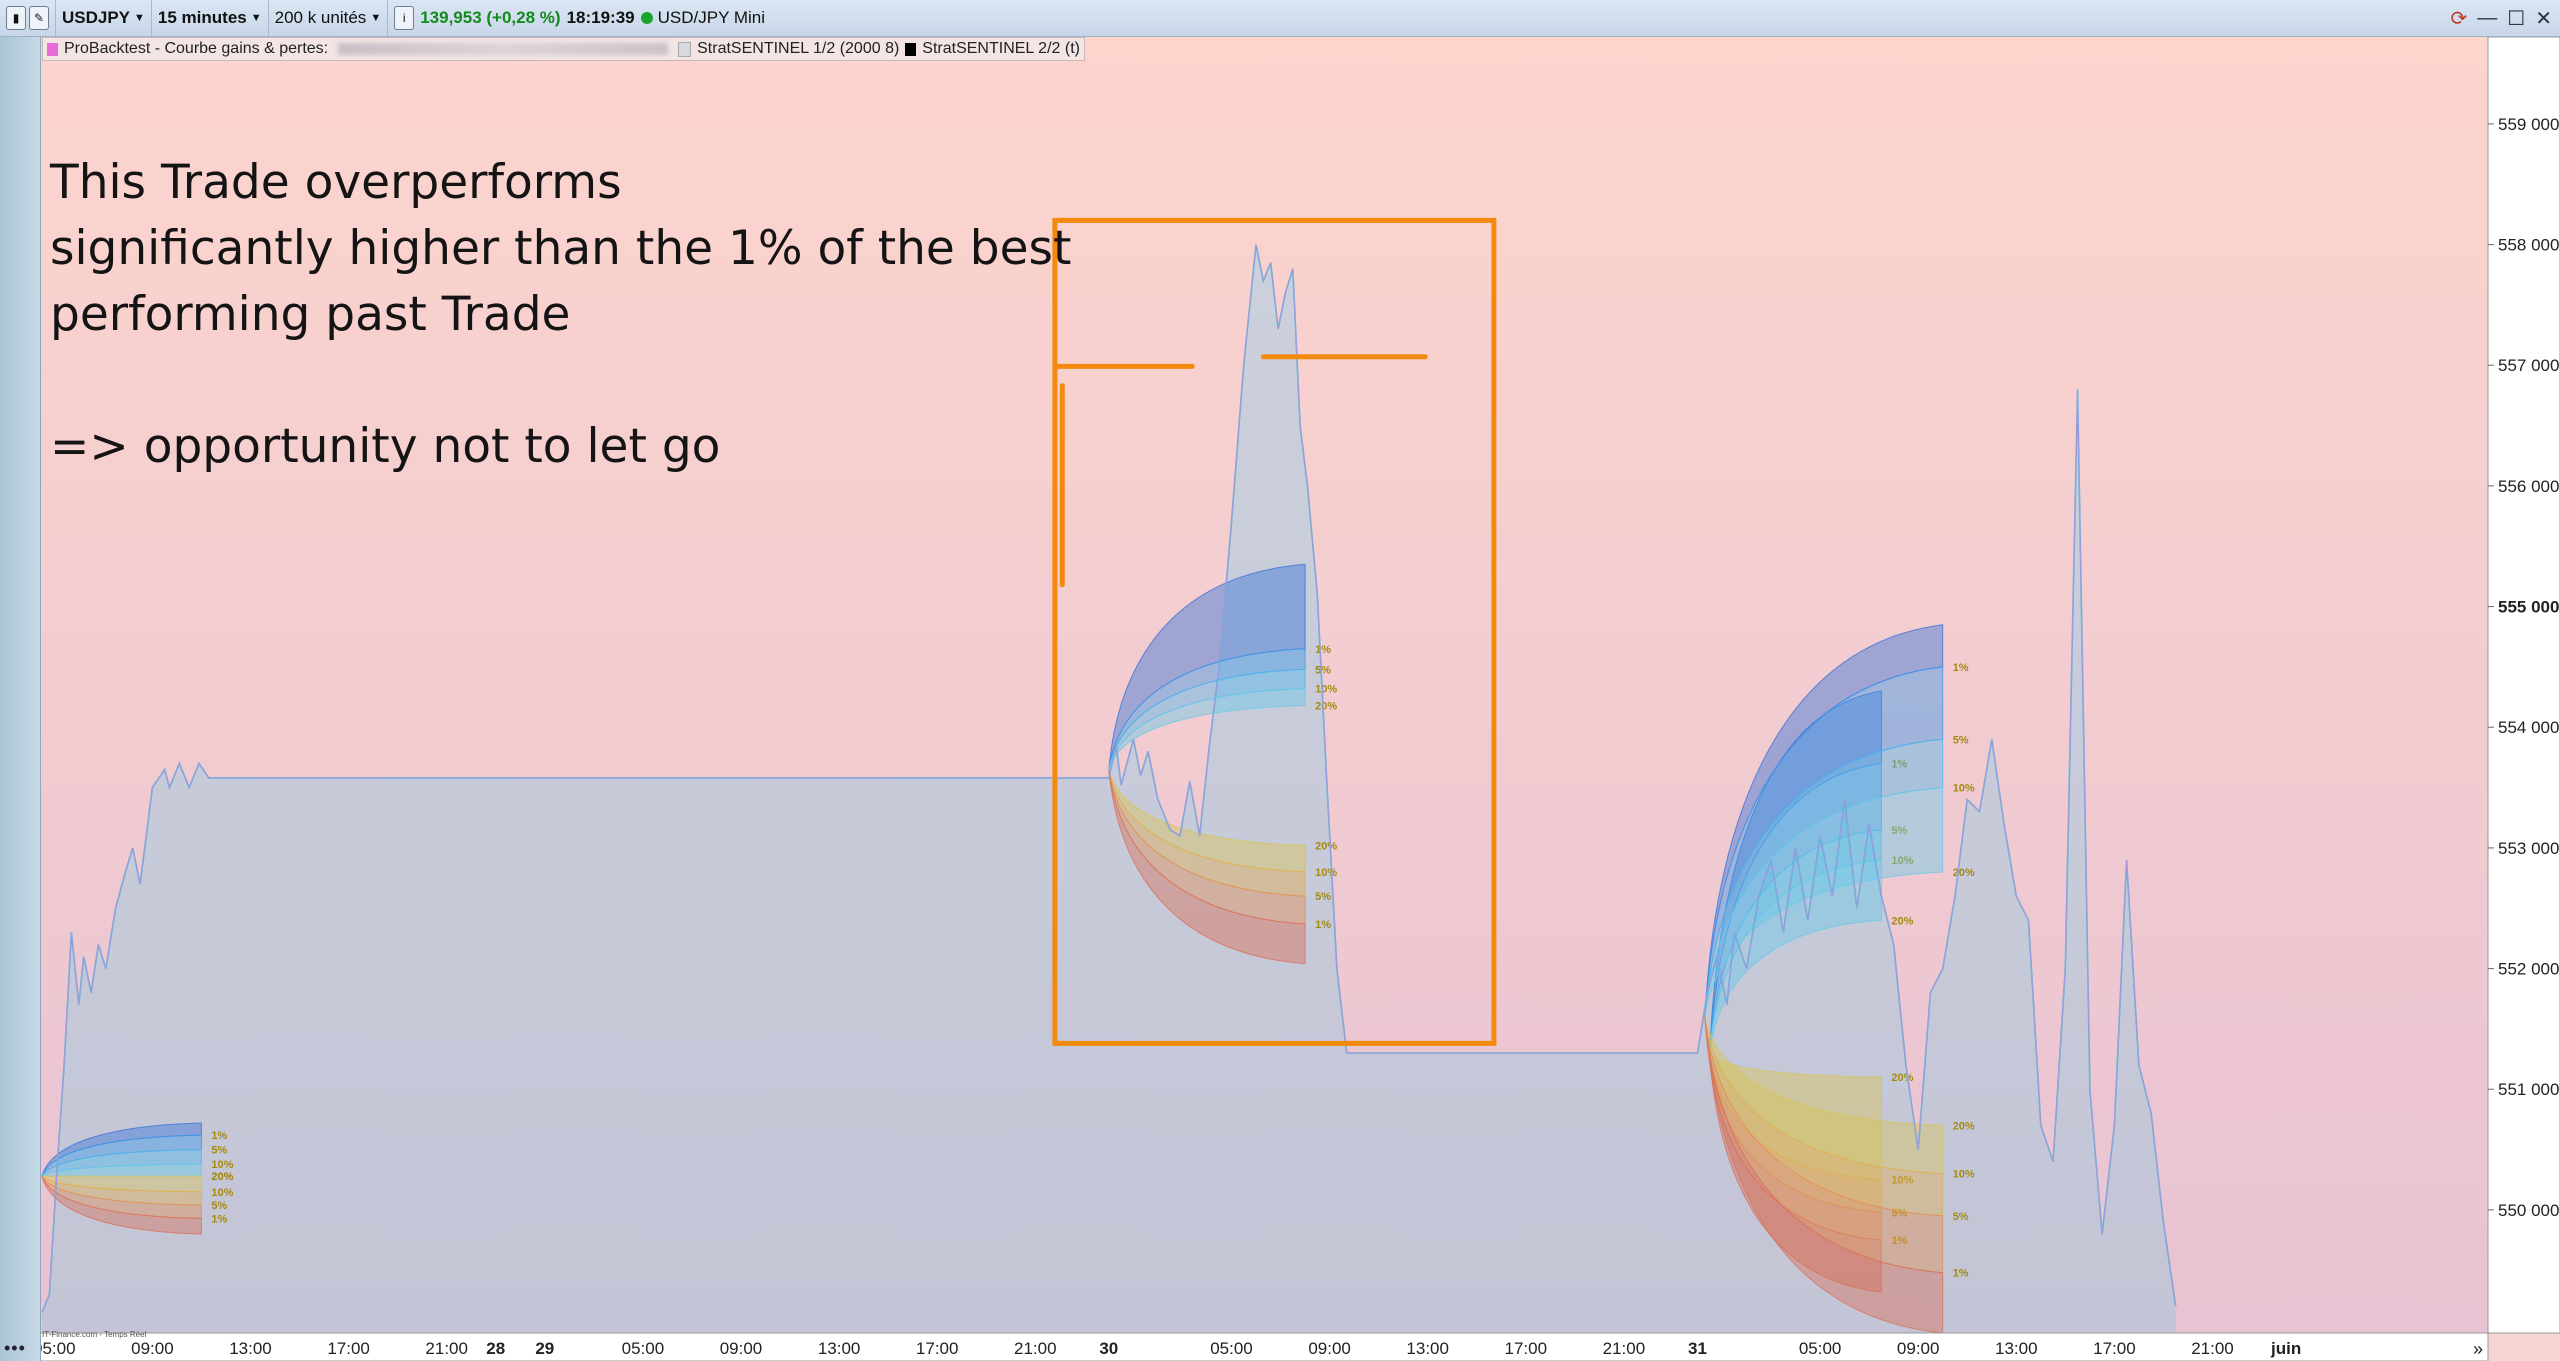 This screenshot has width=2560, height=1361. Describe the element at coordinates (2478, 1349) in the screenshot. I see `scroll-end-button: »` at that location.